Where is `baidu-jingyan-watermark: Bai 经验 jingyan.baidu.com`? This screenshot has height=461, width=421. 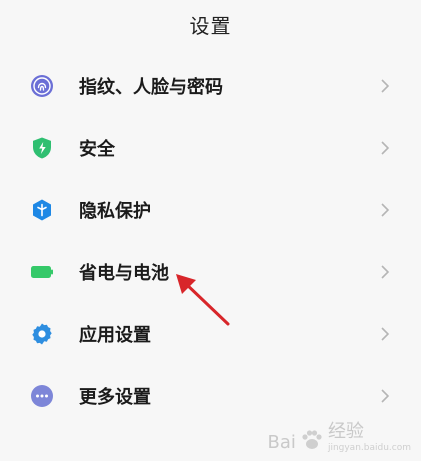 baidu-jingyan-watermark: Bai 经验 jingyan.baidu.com is located at coordinates (339, 435).